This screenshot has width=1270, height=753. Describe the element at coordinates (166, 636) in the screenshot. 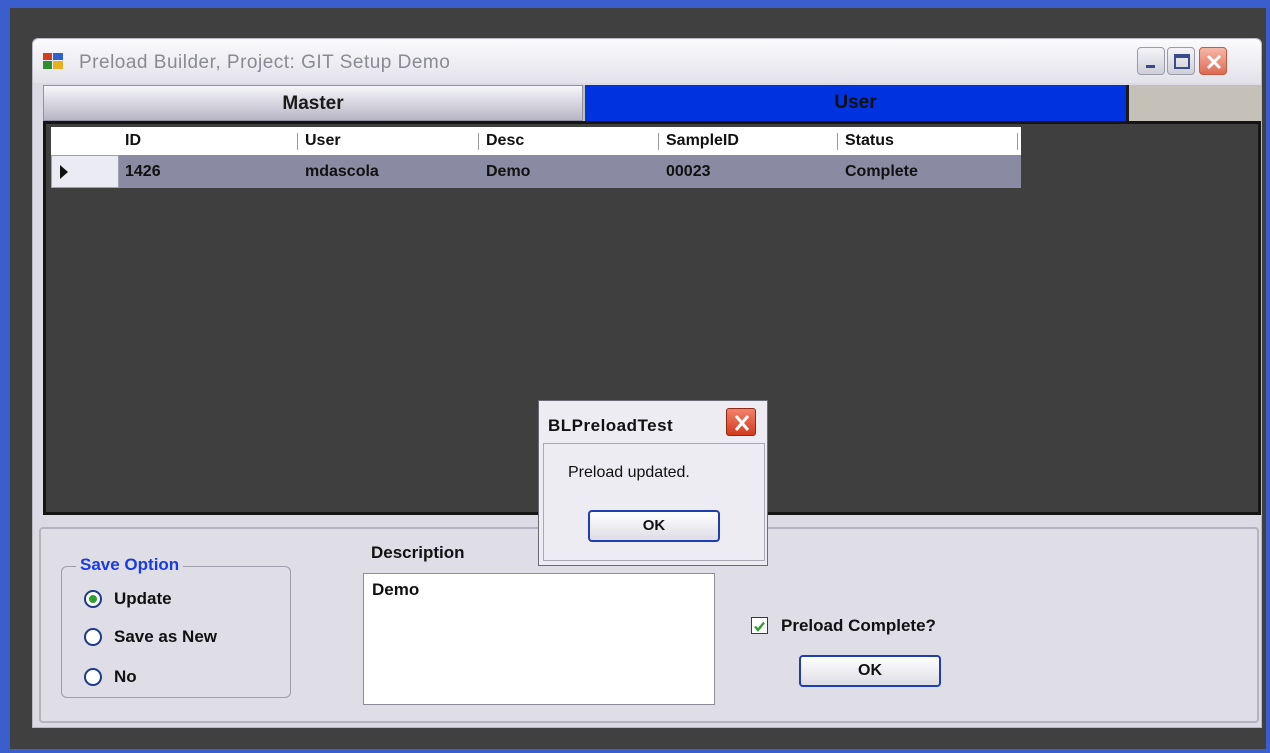

I see `radio-save-as-new-label: Save as New` at that location.